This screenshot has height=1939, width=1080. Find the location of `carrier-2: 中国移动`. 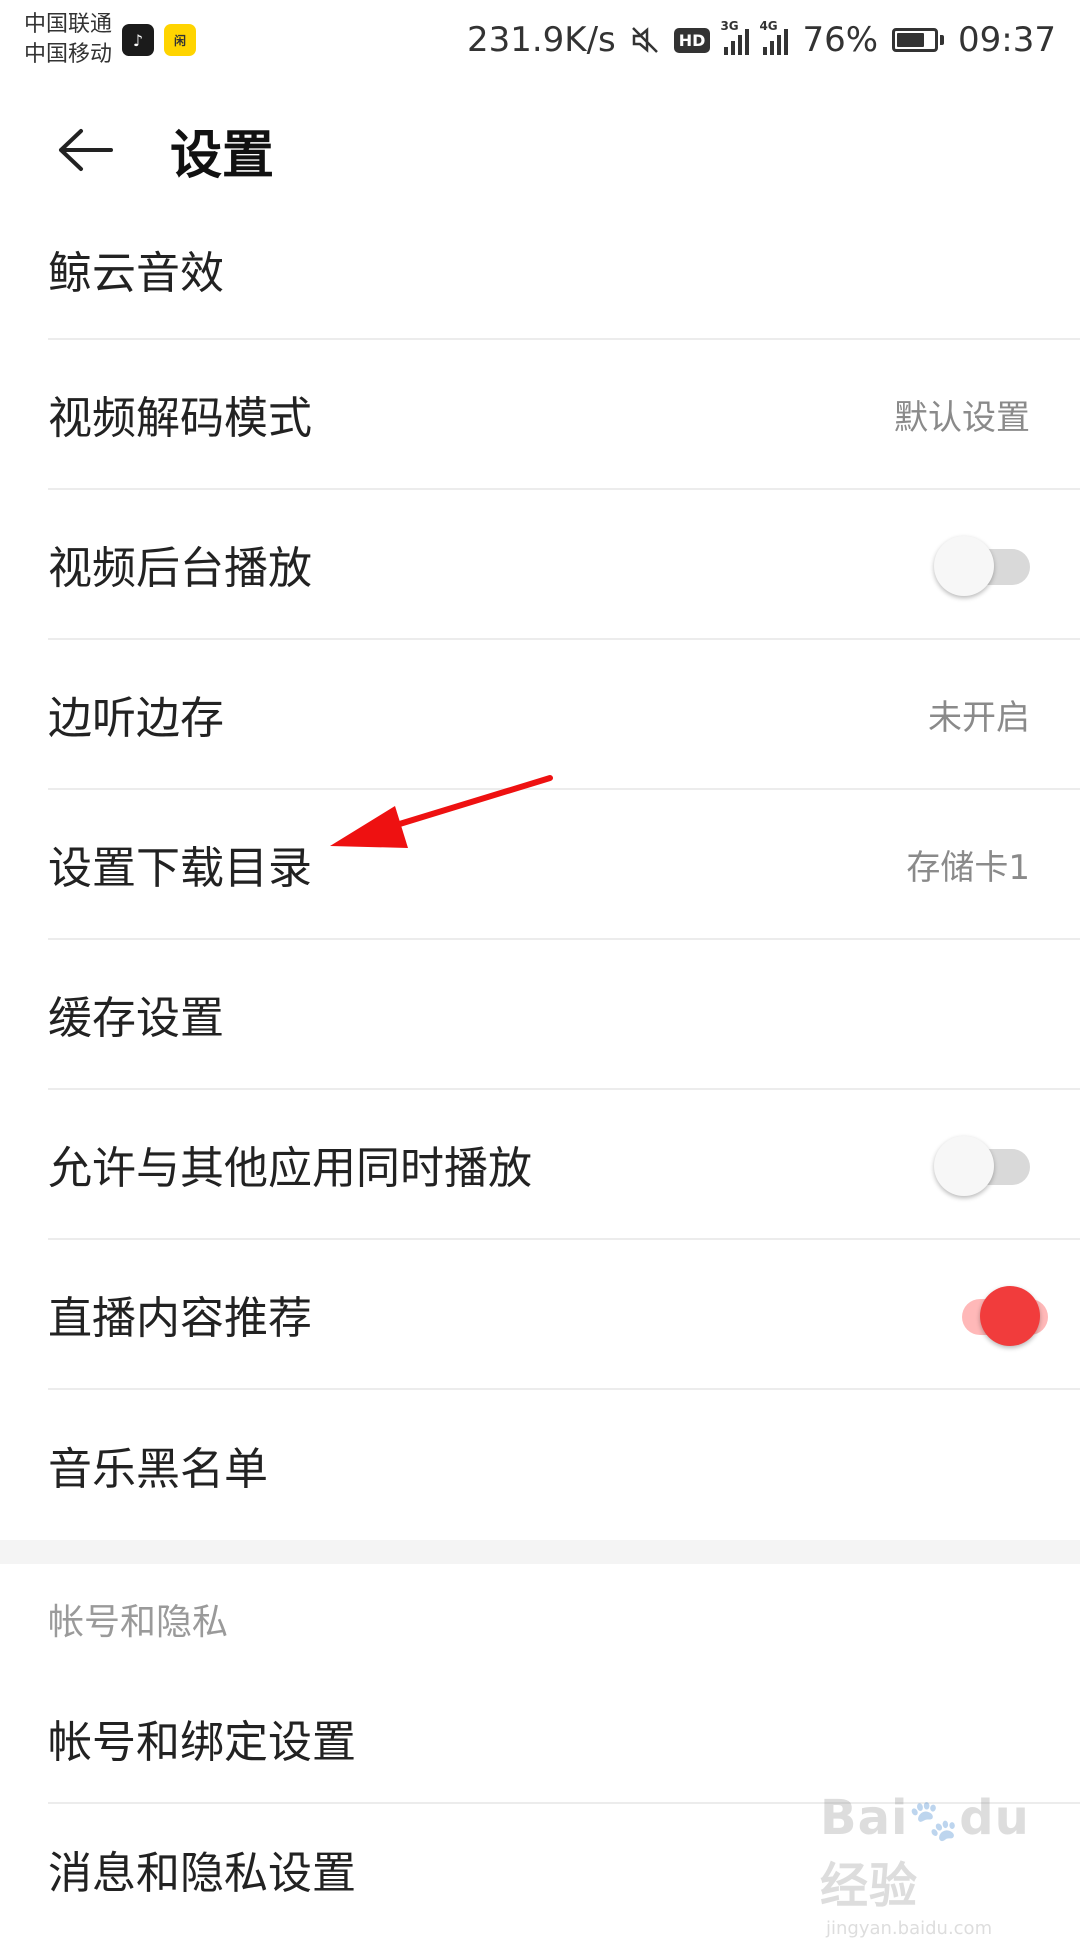

carrier-2: 中国移动 is located at coordinates (68, 54).